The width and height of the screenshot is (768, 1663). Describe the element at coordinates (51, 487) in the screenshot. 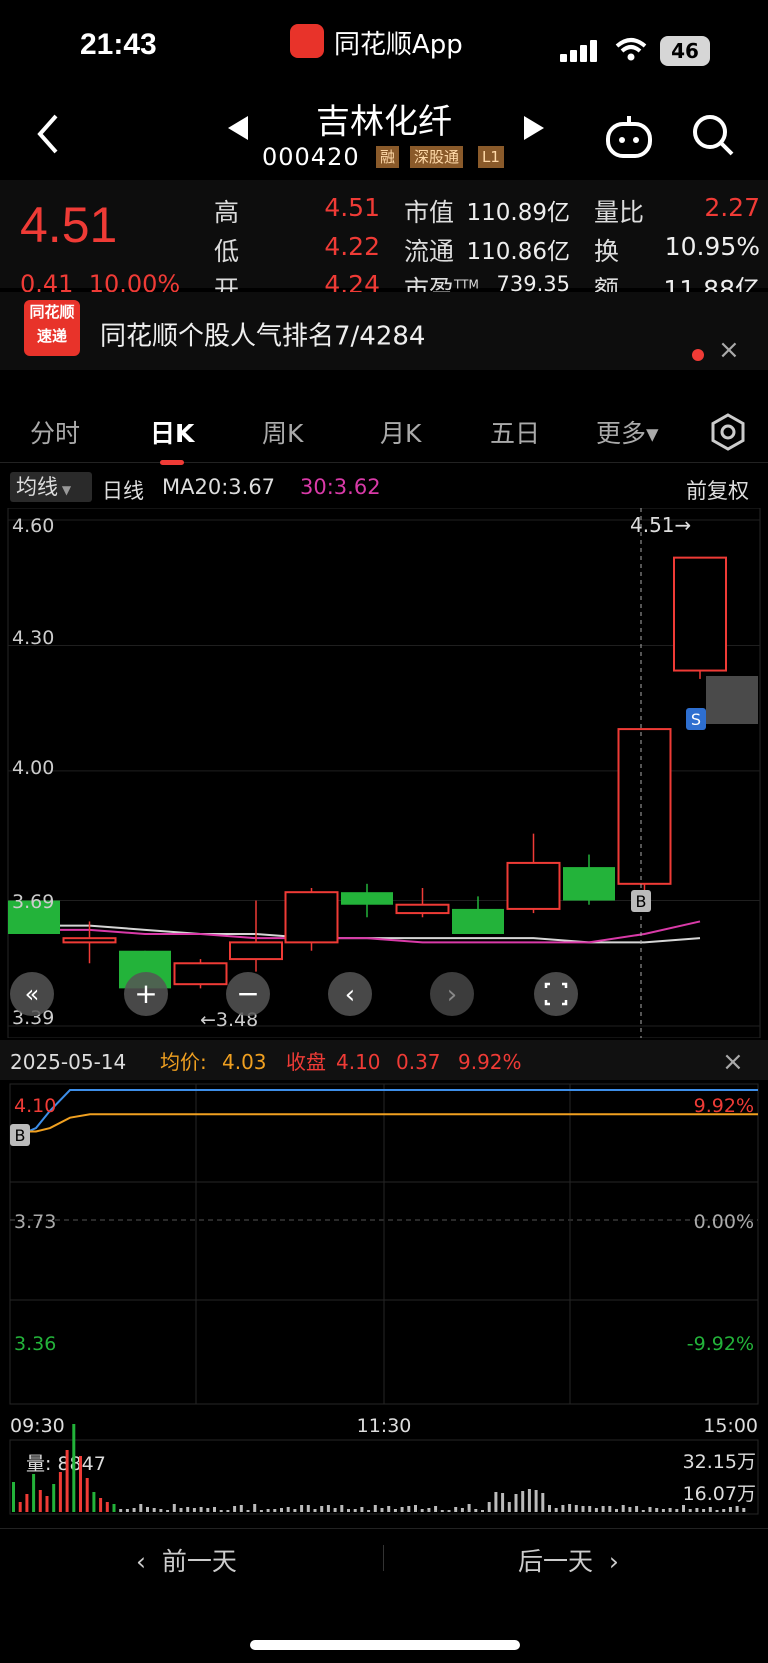

I see `ma-selector: 均线 ▼` at that location.